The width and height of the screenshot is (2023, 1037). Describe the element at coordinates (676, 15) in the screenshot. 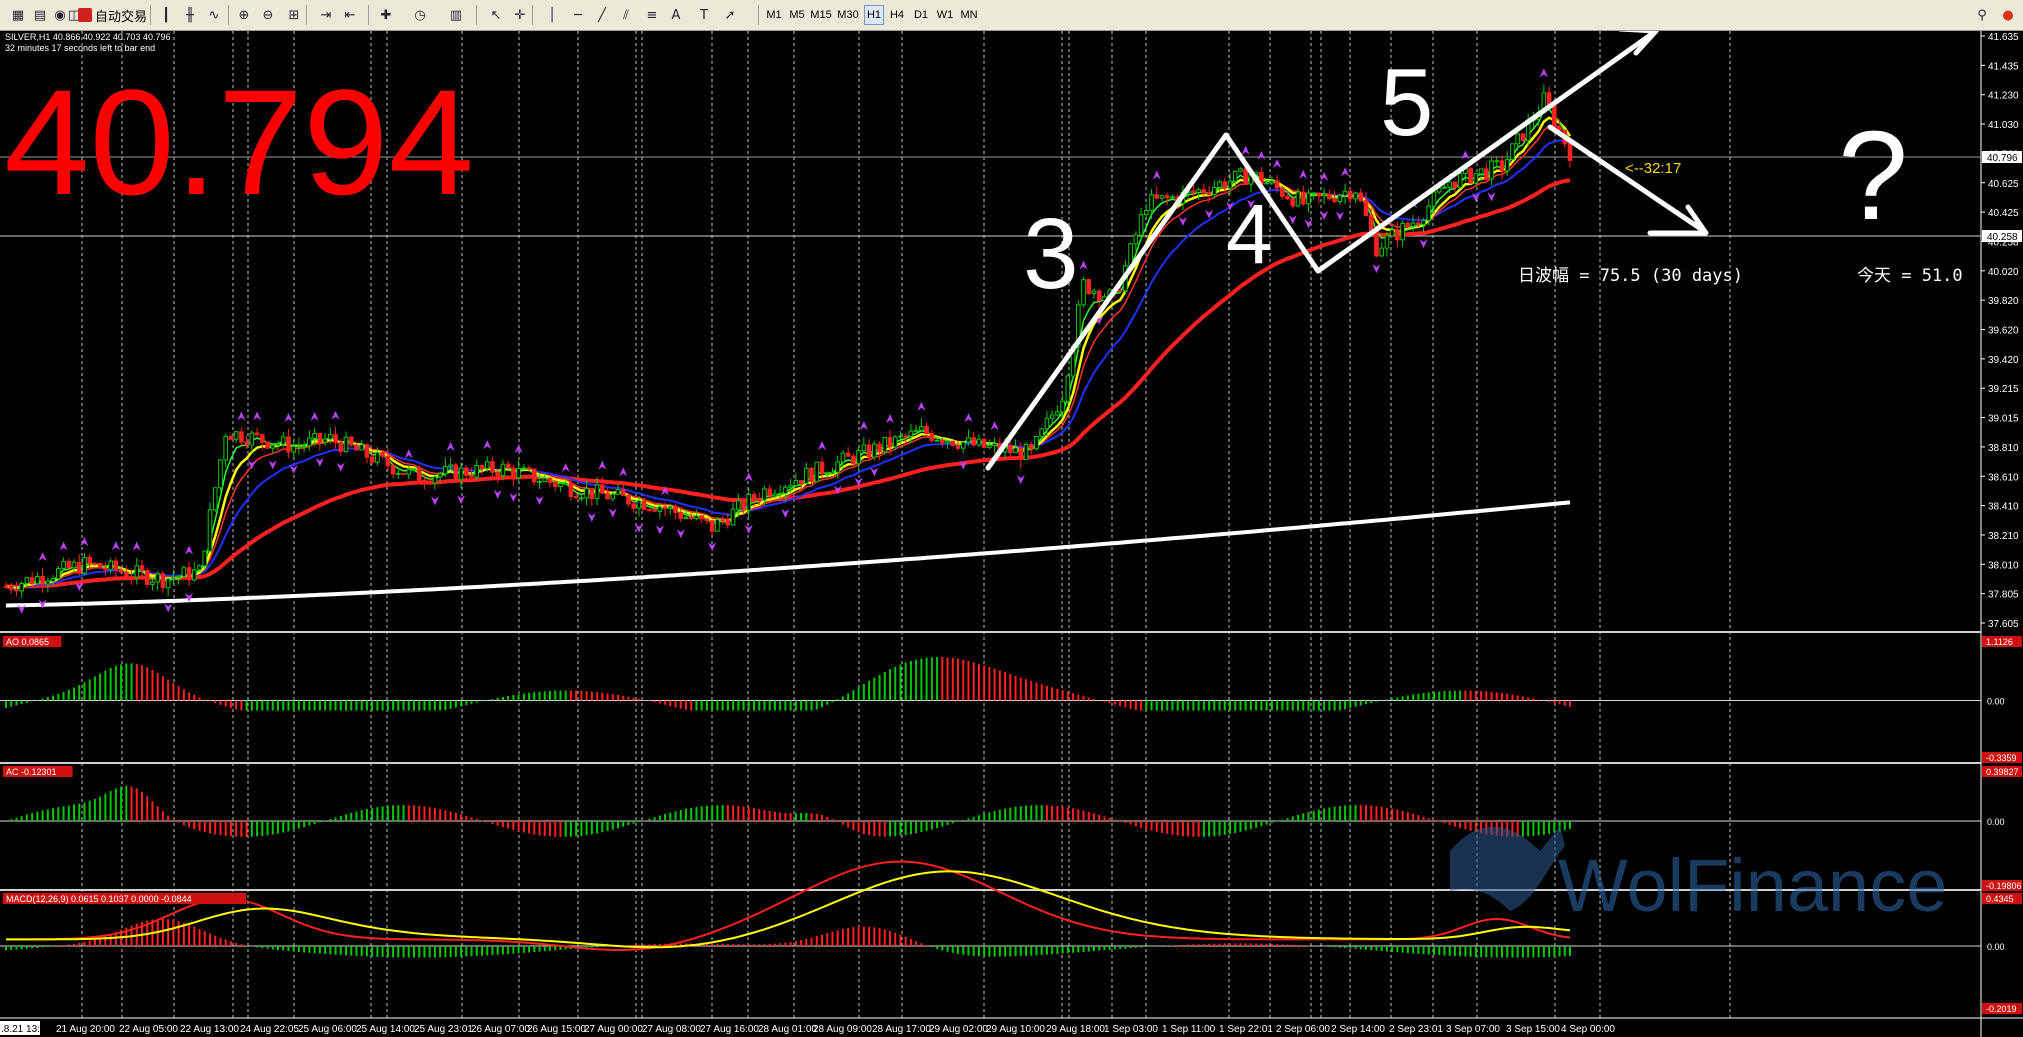

I see `text-icon: A` at that location.